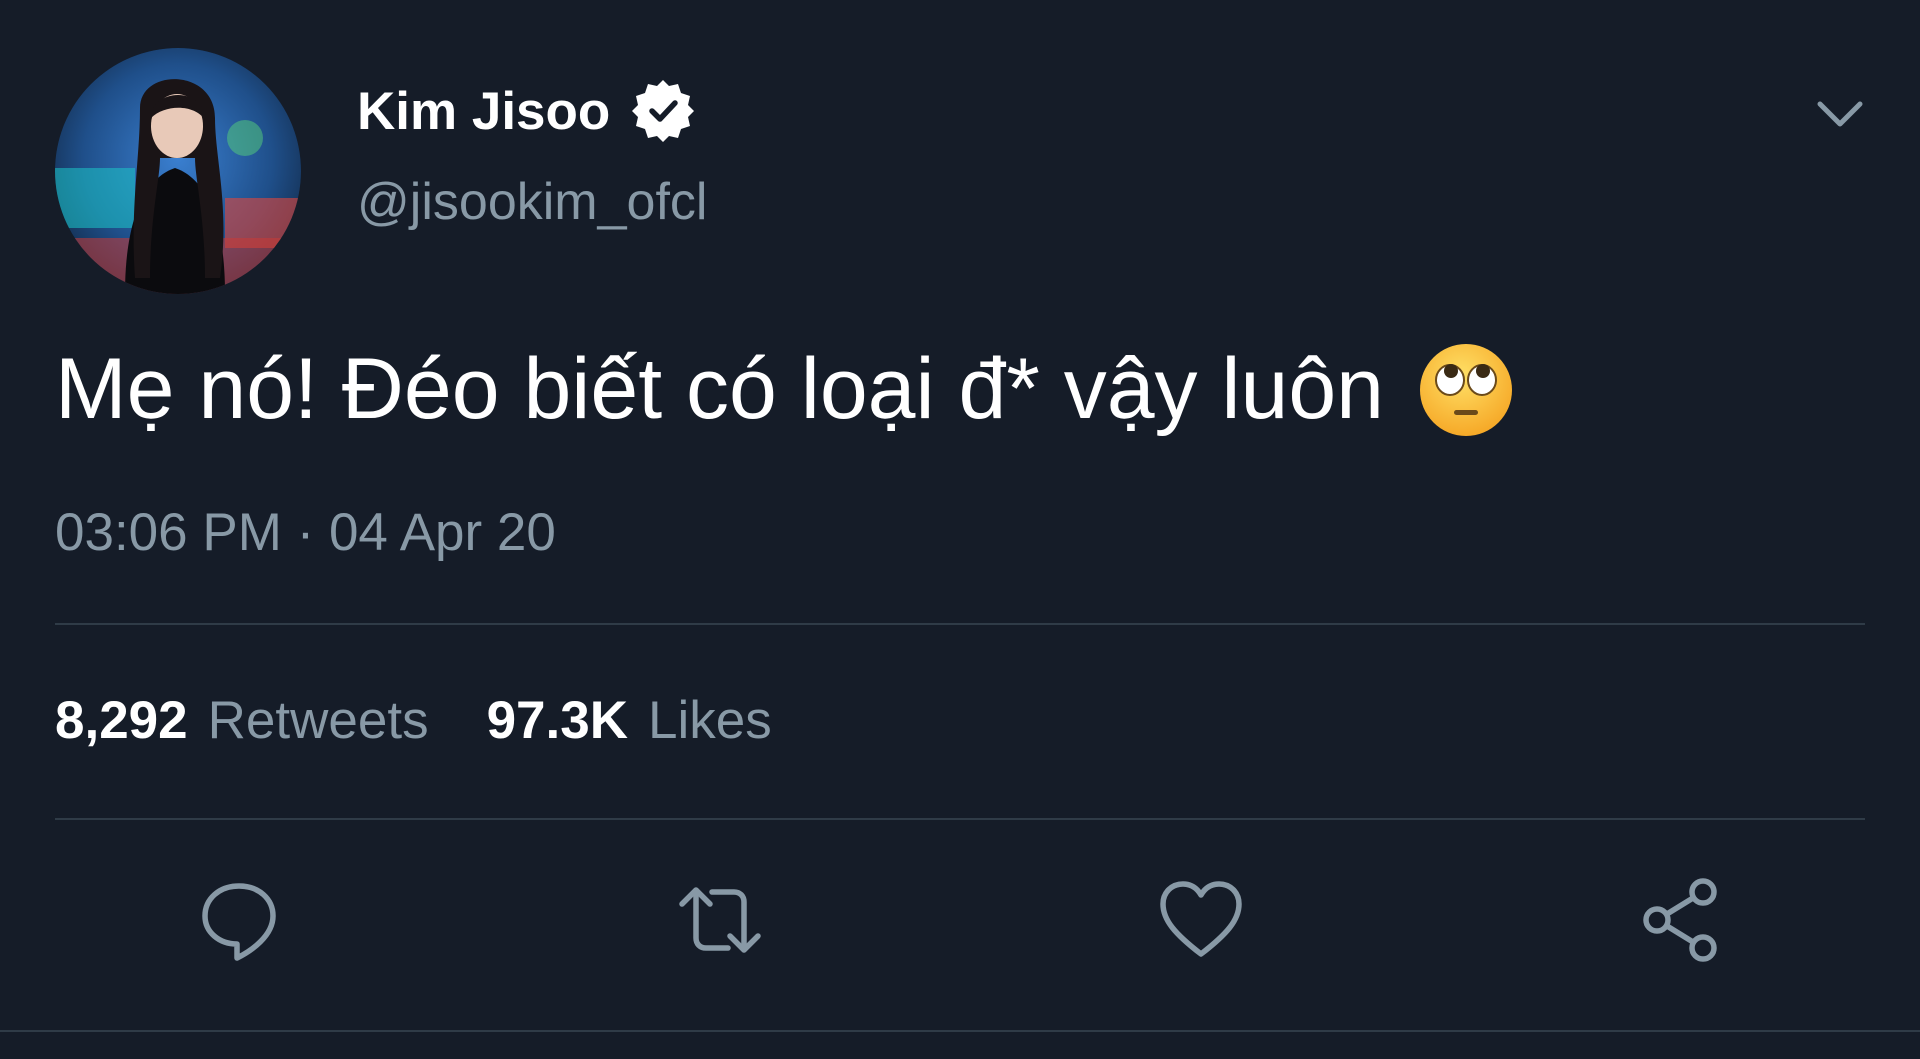  What do you see at coordinates (483, 111) in the screenshot?
I see `display-name: Kim Jisoo` at bounding box center [483, 111].